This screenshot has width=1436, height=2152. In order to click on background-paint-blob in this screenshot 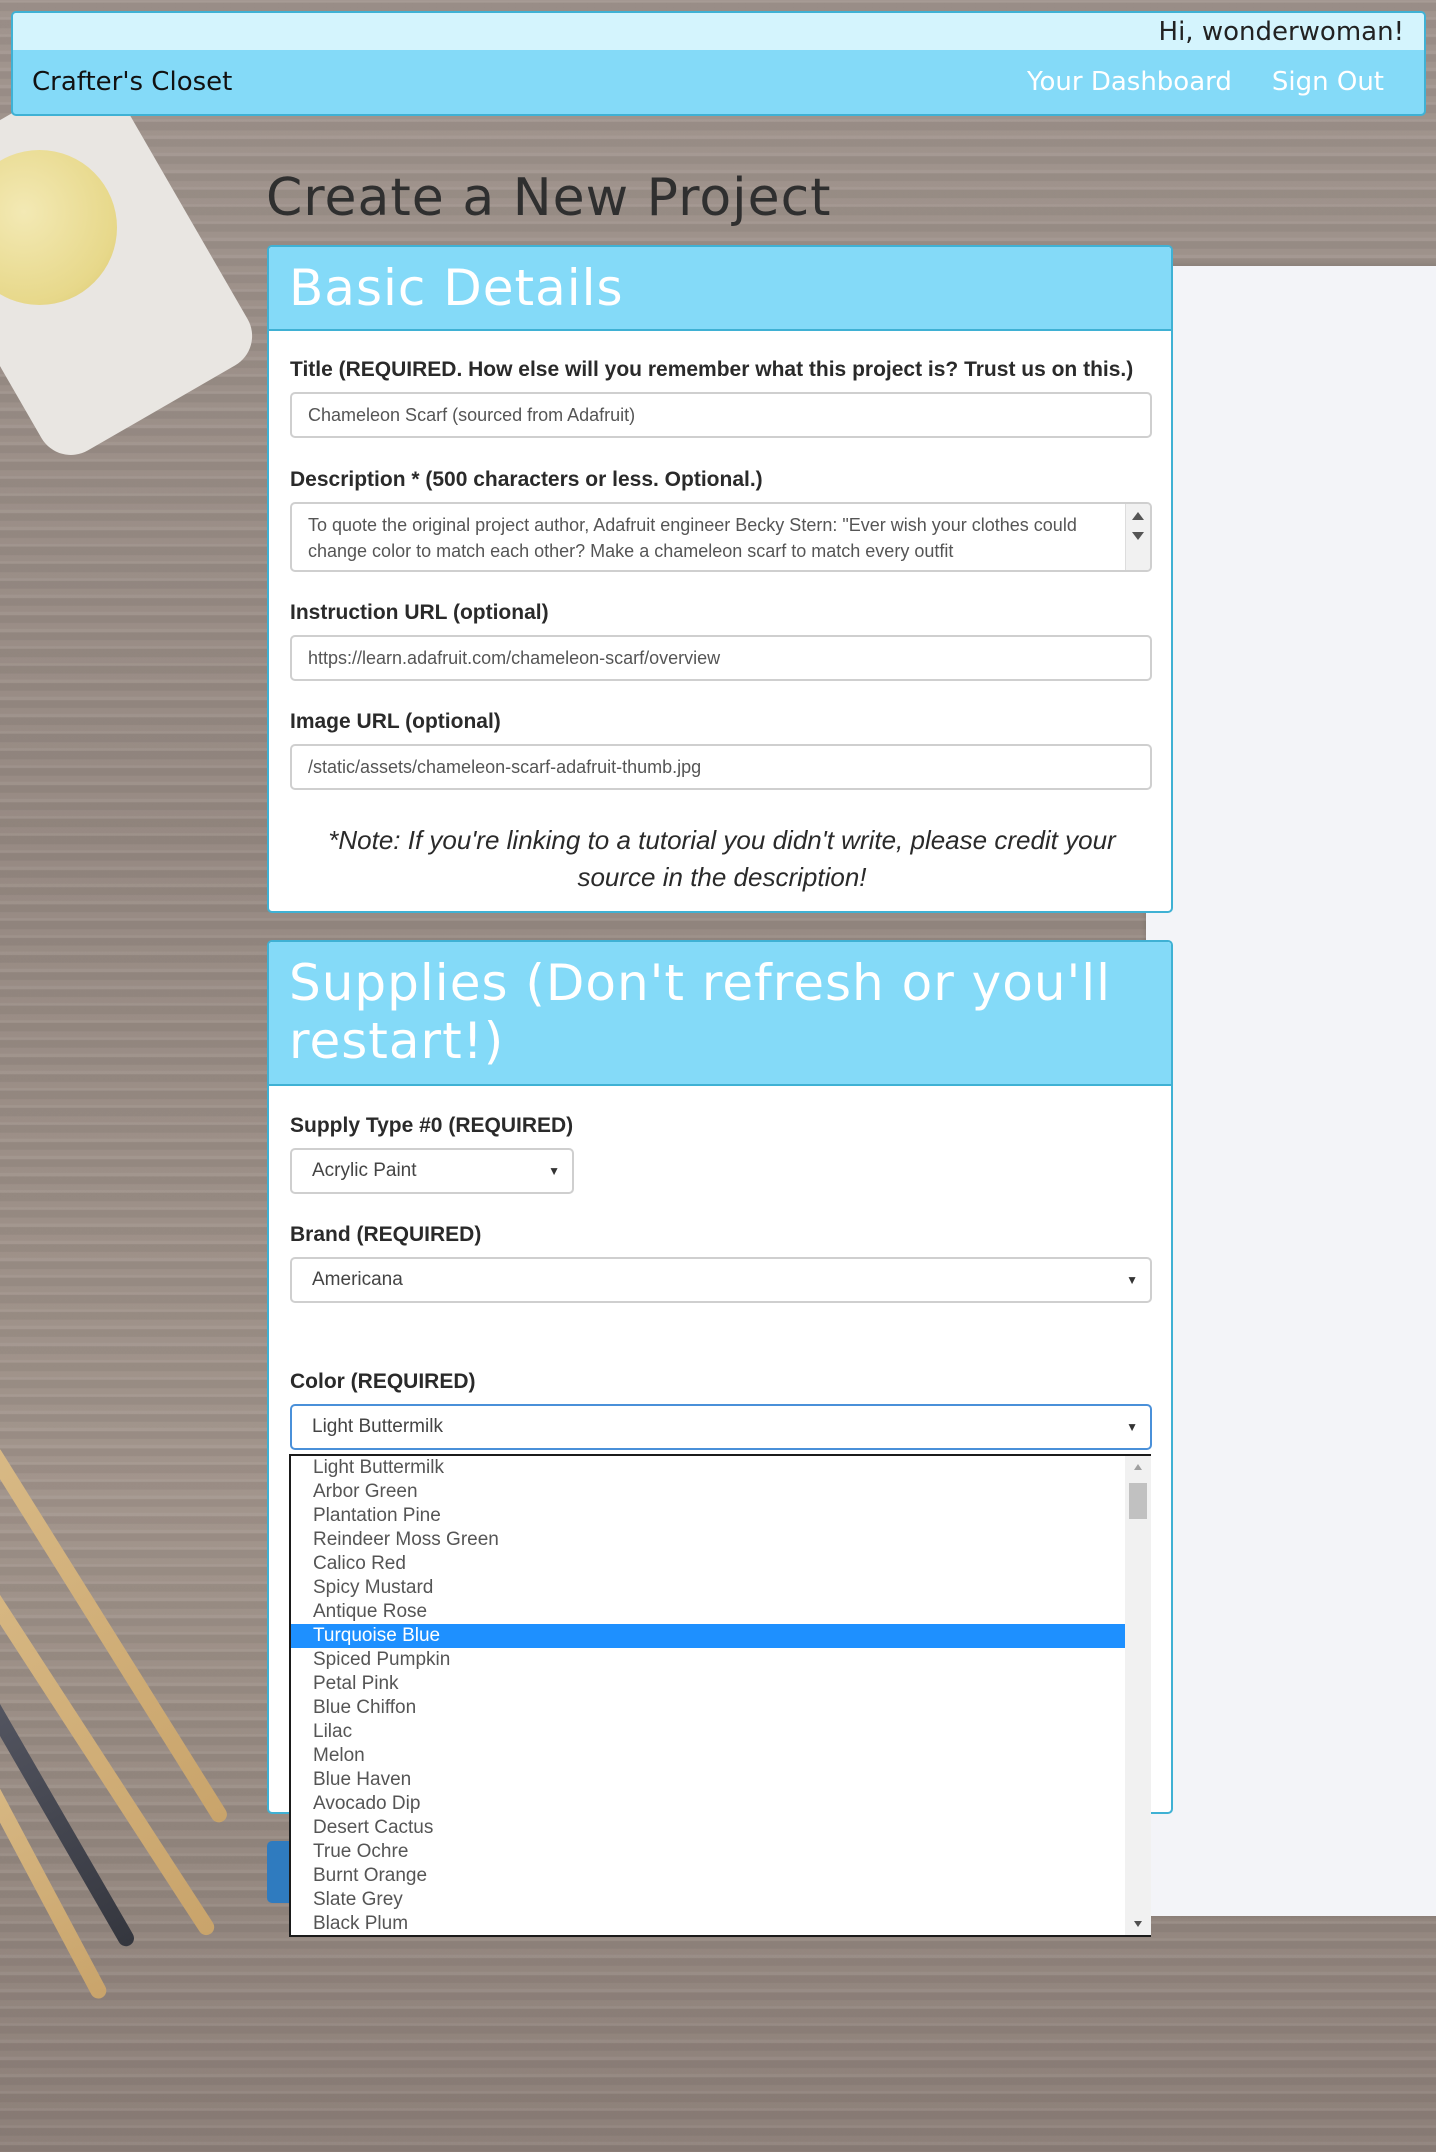, I will do `click(58, 227)`.